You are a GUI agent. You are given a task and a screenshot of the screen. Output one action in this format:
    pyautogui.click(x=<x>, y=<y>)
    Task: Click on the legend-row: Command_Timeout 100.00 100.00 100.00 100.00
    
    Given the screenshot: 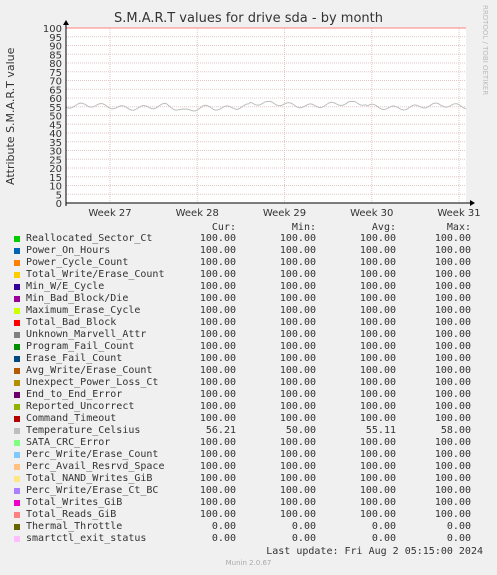 What is the action you would take?
    pyautogui.click(x=248, y=419)
    